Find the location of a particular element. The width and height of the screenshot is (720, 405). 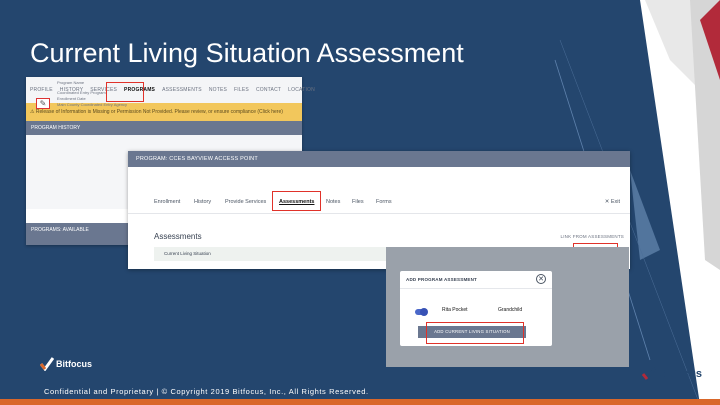

tab-forms: Forms is located at coordinates (384, 202).